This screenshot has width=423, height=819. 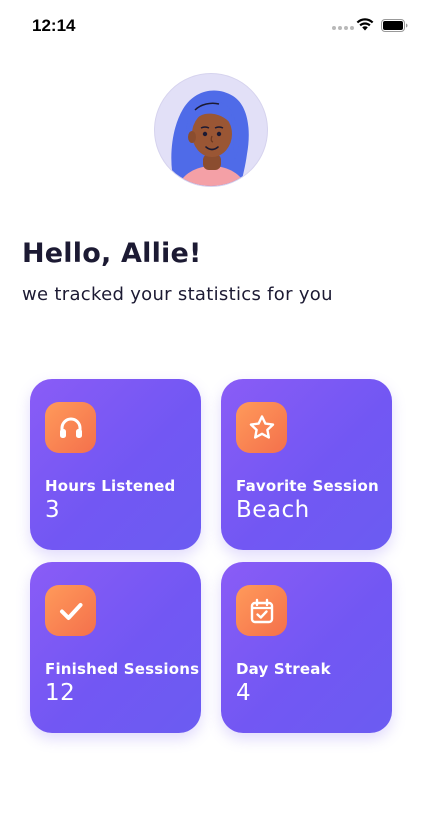 I want to click on check-icon, so click(x=70, y=610).